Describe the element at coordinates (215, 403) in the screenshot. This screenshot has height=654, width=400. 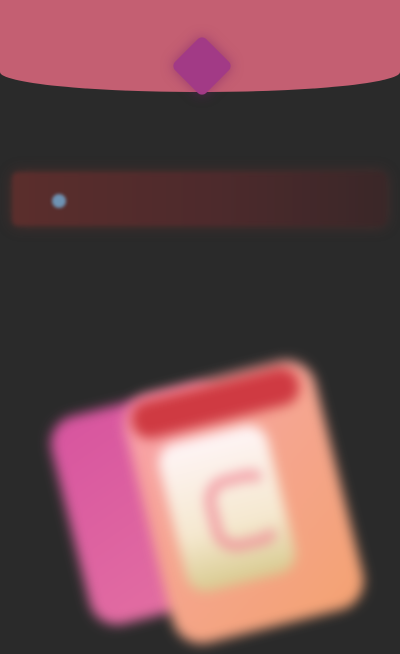
I see `front-card-band` at that location.